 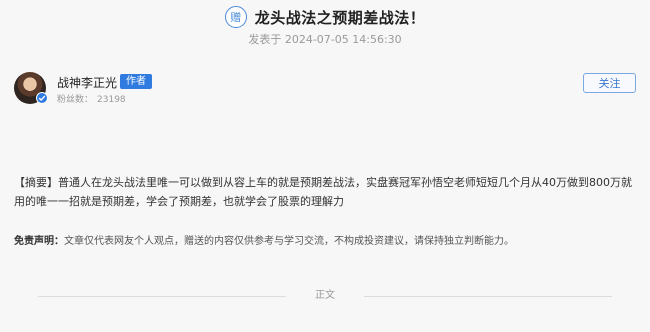 What do you see at coordinates (325, 39) in the screenshot?
I see `post-time: 发表于 2024-07-05 14:56:30` at bounding box center [325, 39].